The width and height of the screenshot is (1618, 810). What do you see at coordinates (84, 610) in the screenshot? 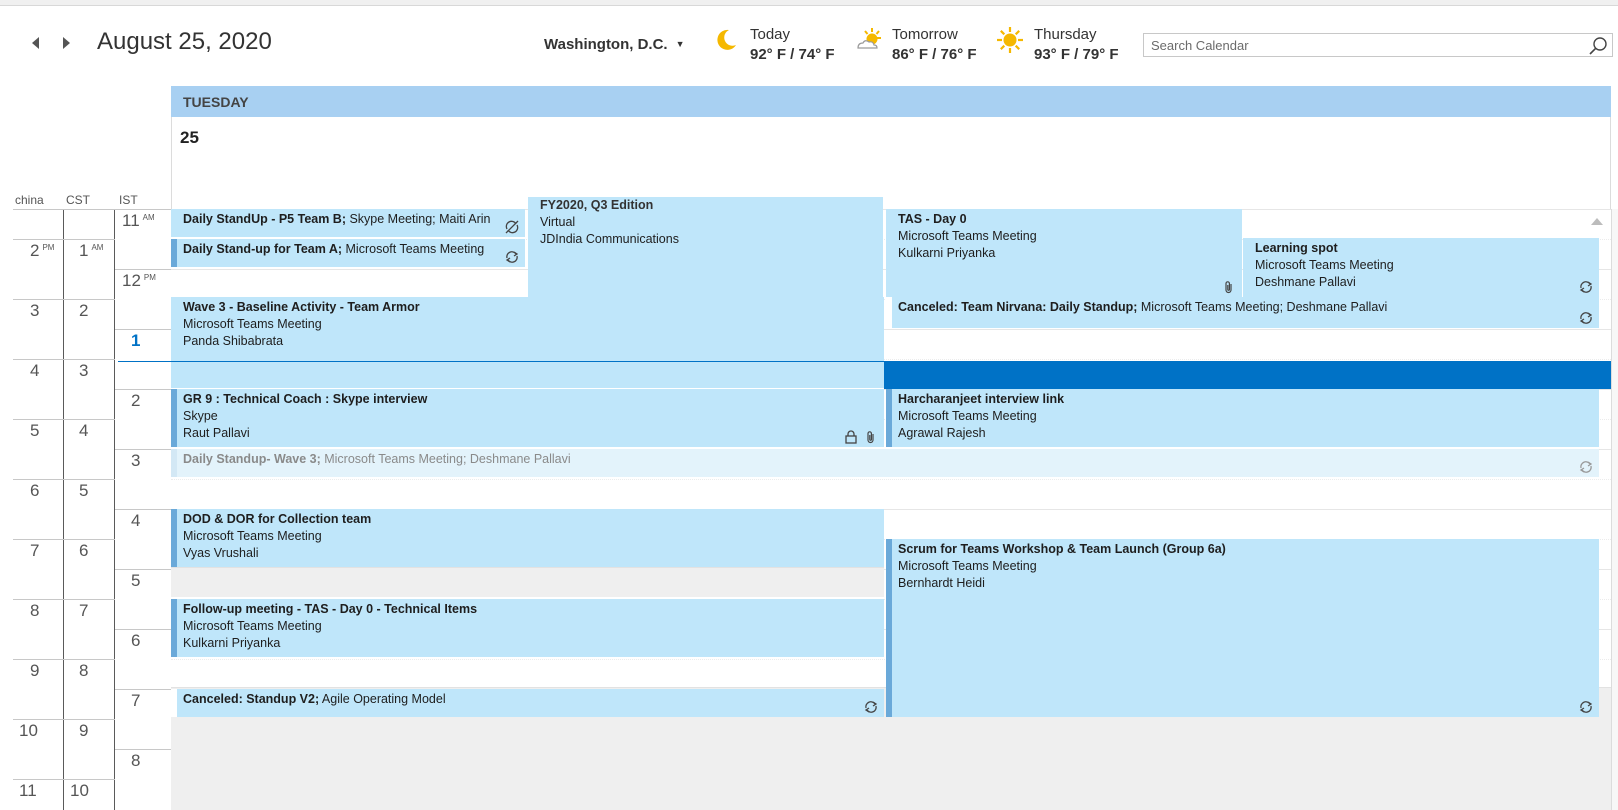
I see `cst-hour-label-value: 7` at bounding box center [84, 610].